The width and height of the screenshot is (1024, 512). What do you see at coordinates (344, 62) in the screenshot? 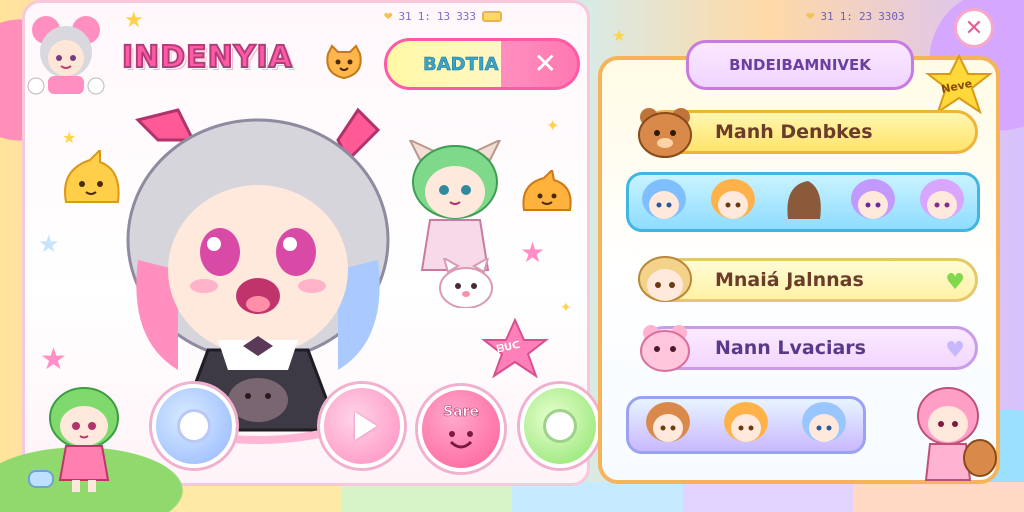
I see `cat-mascot-icon` at bounding box center [344, 62].